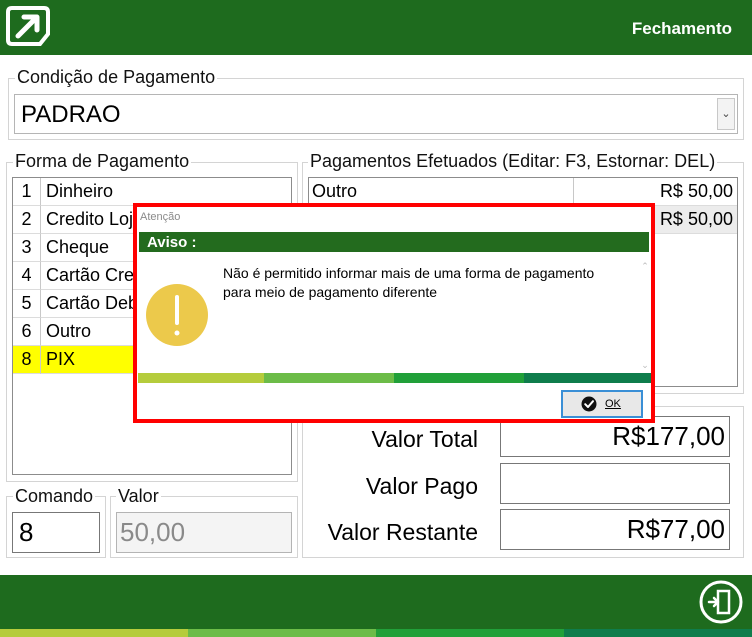 The height and width of the screenshot is (637, 752). I want to click on payment-value-cell: R$ 50,00, so click(655, 192).